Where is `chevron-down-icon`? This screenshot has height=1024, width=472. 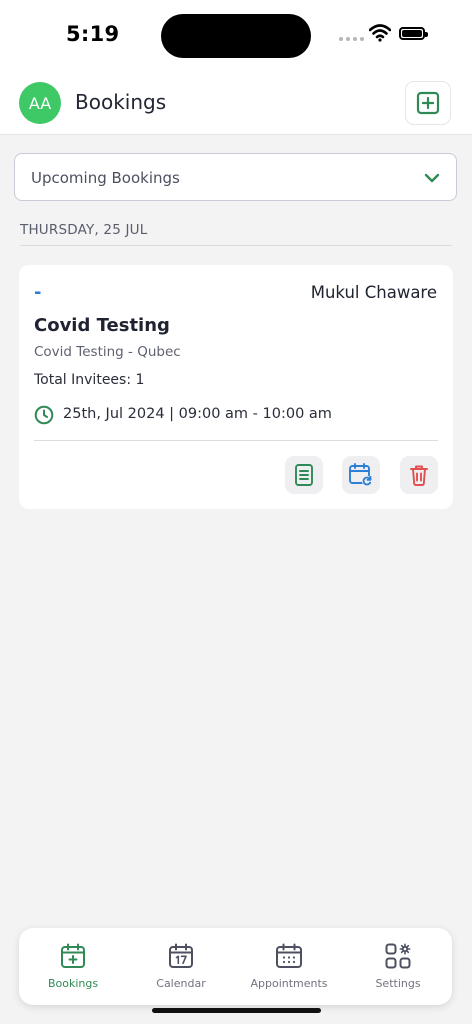
chevron-down-icon is located at coordinates (432, 178).